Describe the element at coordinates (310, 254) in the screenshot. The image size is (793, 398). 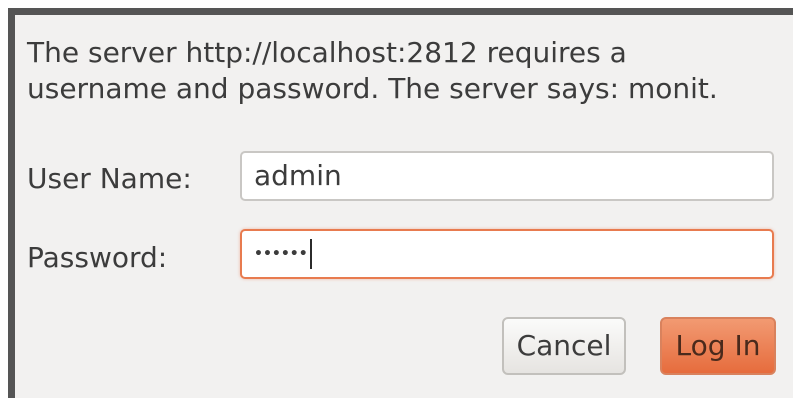
I see `text-caret` at that location.